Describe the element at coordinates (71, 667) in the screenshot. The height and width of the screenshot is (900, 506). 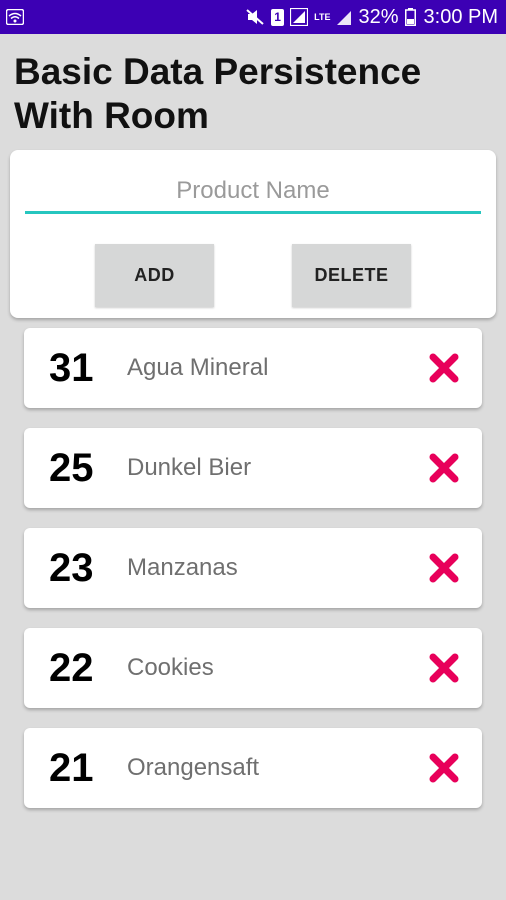
I see `product-id: 22` at that location.